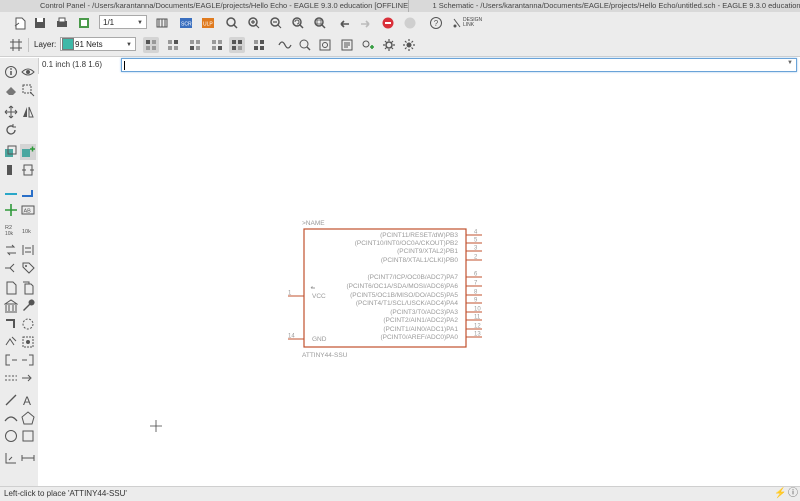 This screenshot has width=800, height=501. Describe the element at coordinates (474, 23) in the screenshot. I see `design-link-label: DESIGN LINK` at that location.